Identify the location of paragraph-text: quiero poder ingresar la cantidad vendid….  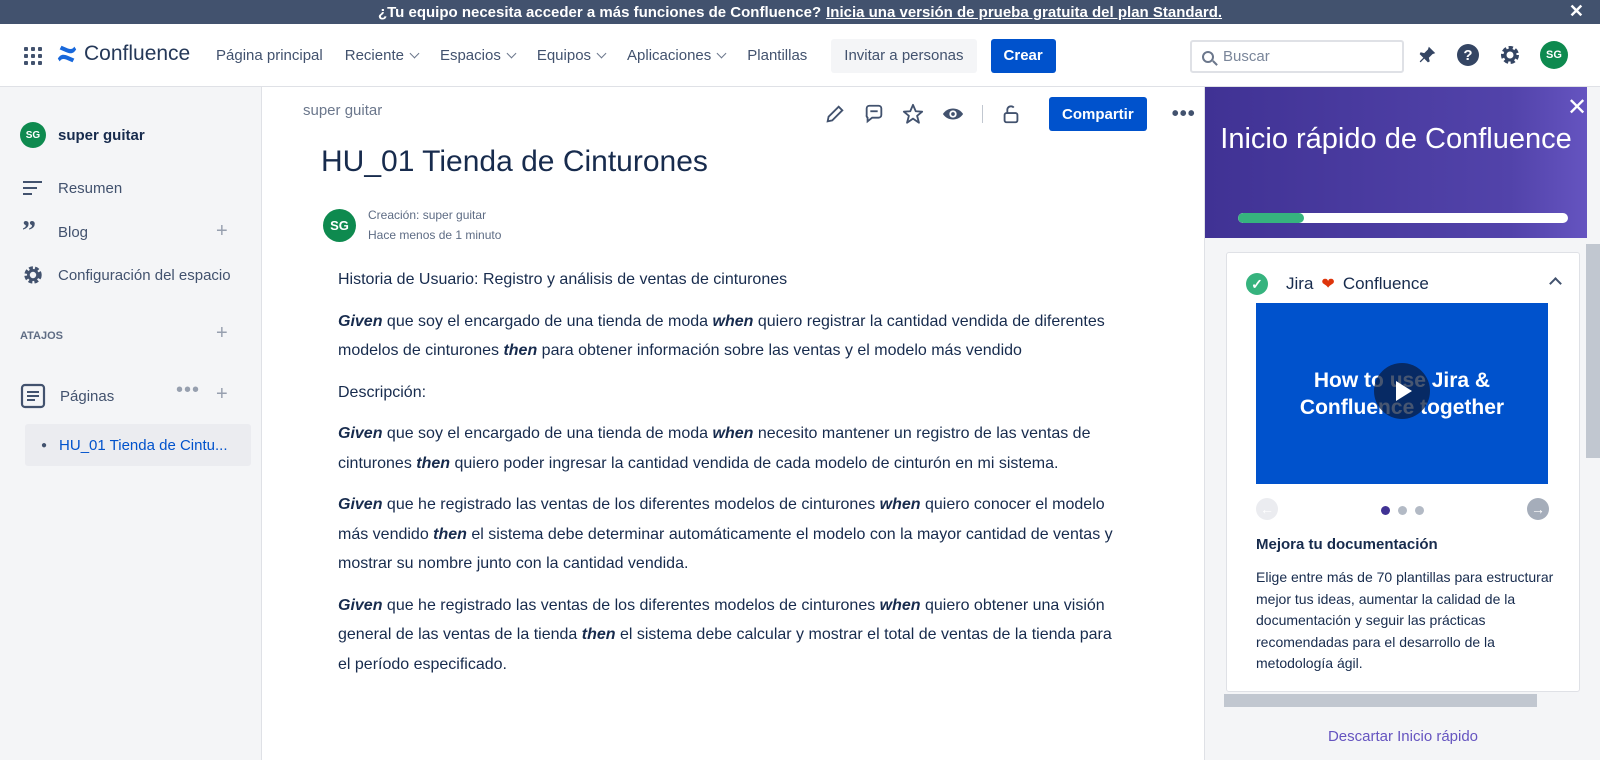
(754, 463).